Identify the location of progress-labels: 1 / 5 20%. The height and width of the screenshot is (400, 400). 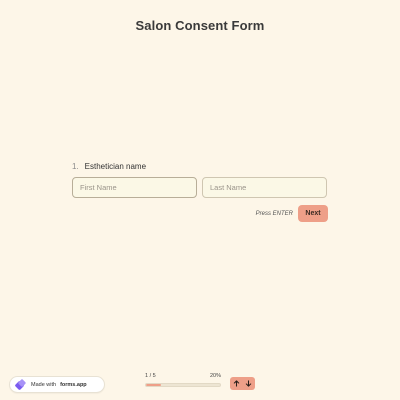
(183, 377).